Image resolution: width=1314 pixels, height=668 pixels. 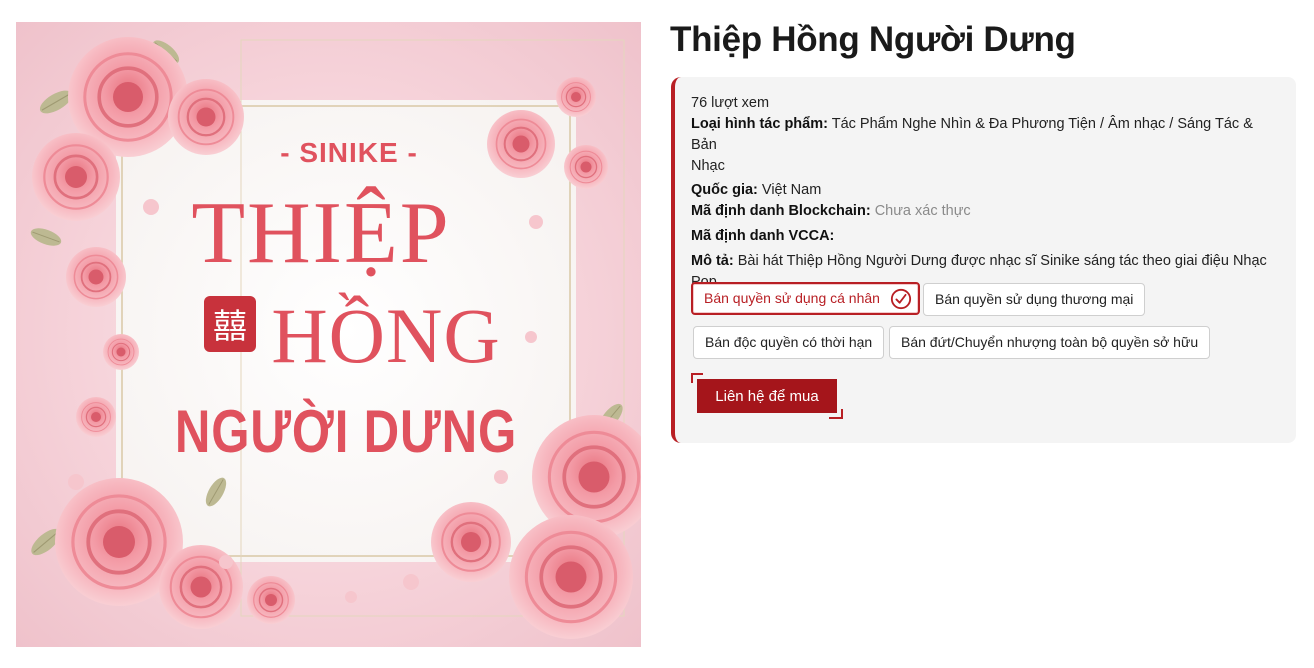 I want to click on blockchain-row: Mã định danh Blockchain: Chưa xác thực, so click(x=986, y=211).